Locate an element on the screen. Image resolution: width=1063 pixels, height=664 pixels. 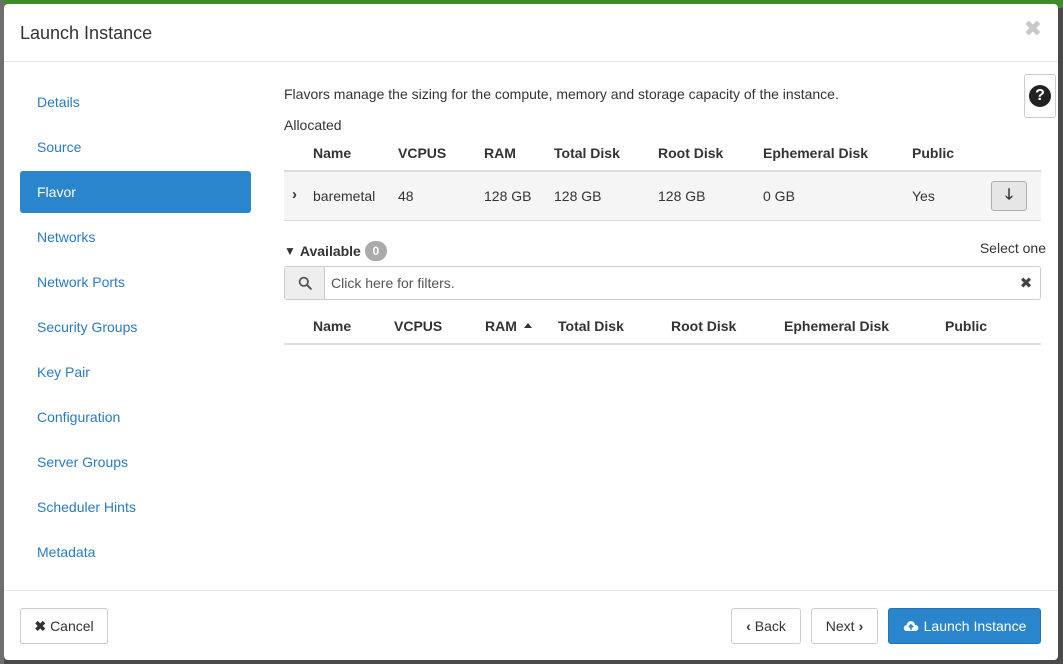
back-label: Back is located at coordinates (770, 626).